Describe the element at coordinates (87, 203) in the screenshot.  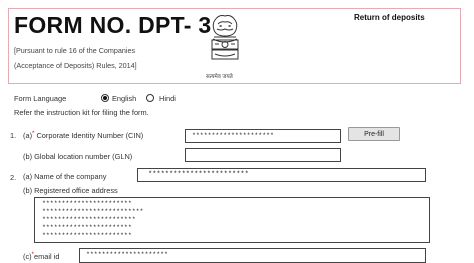
I see `address-line-1: ***********************` at that location.